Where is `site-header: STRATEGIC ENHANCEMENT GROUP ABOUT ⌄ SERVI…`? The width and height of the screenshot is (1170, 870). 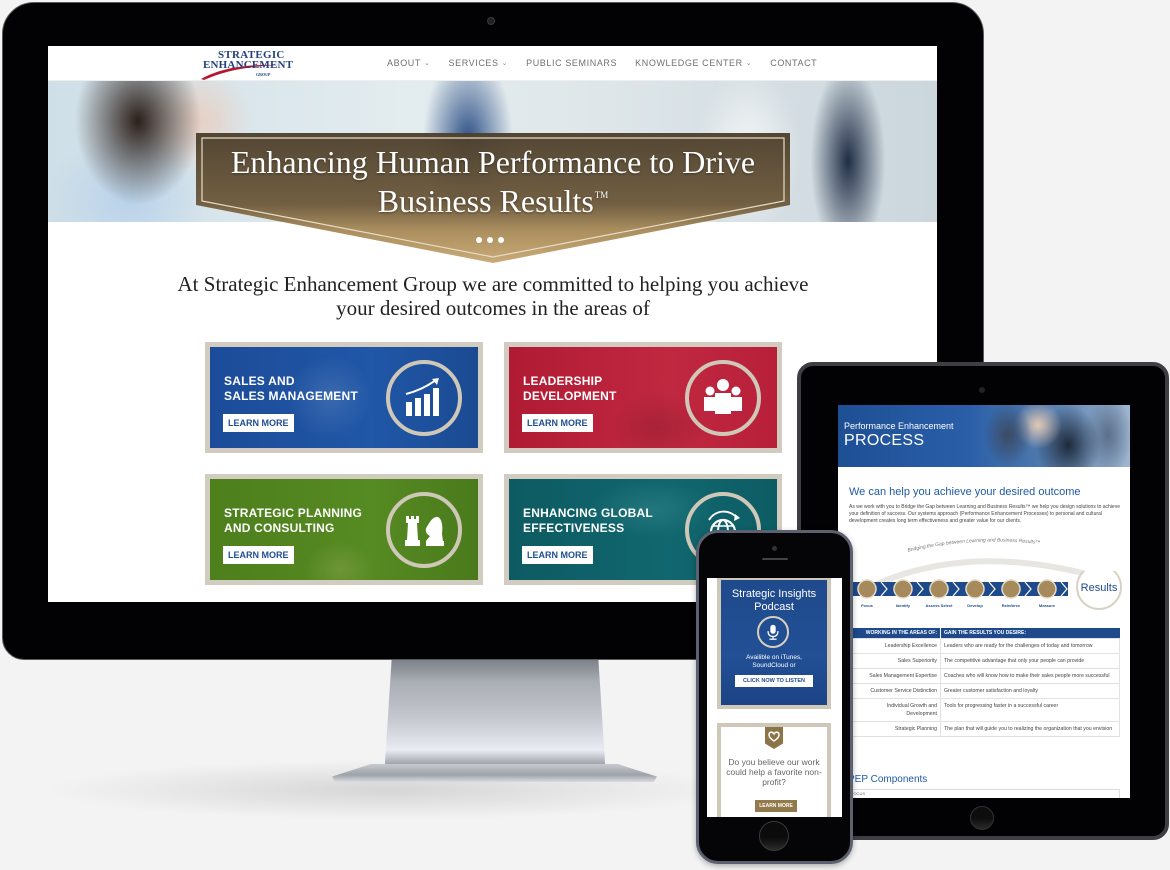 site-header: STRATEGIC ENHANCEMENT GROUP ABOUT ⌄ SERVI… is located at coordinates (492, 63).